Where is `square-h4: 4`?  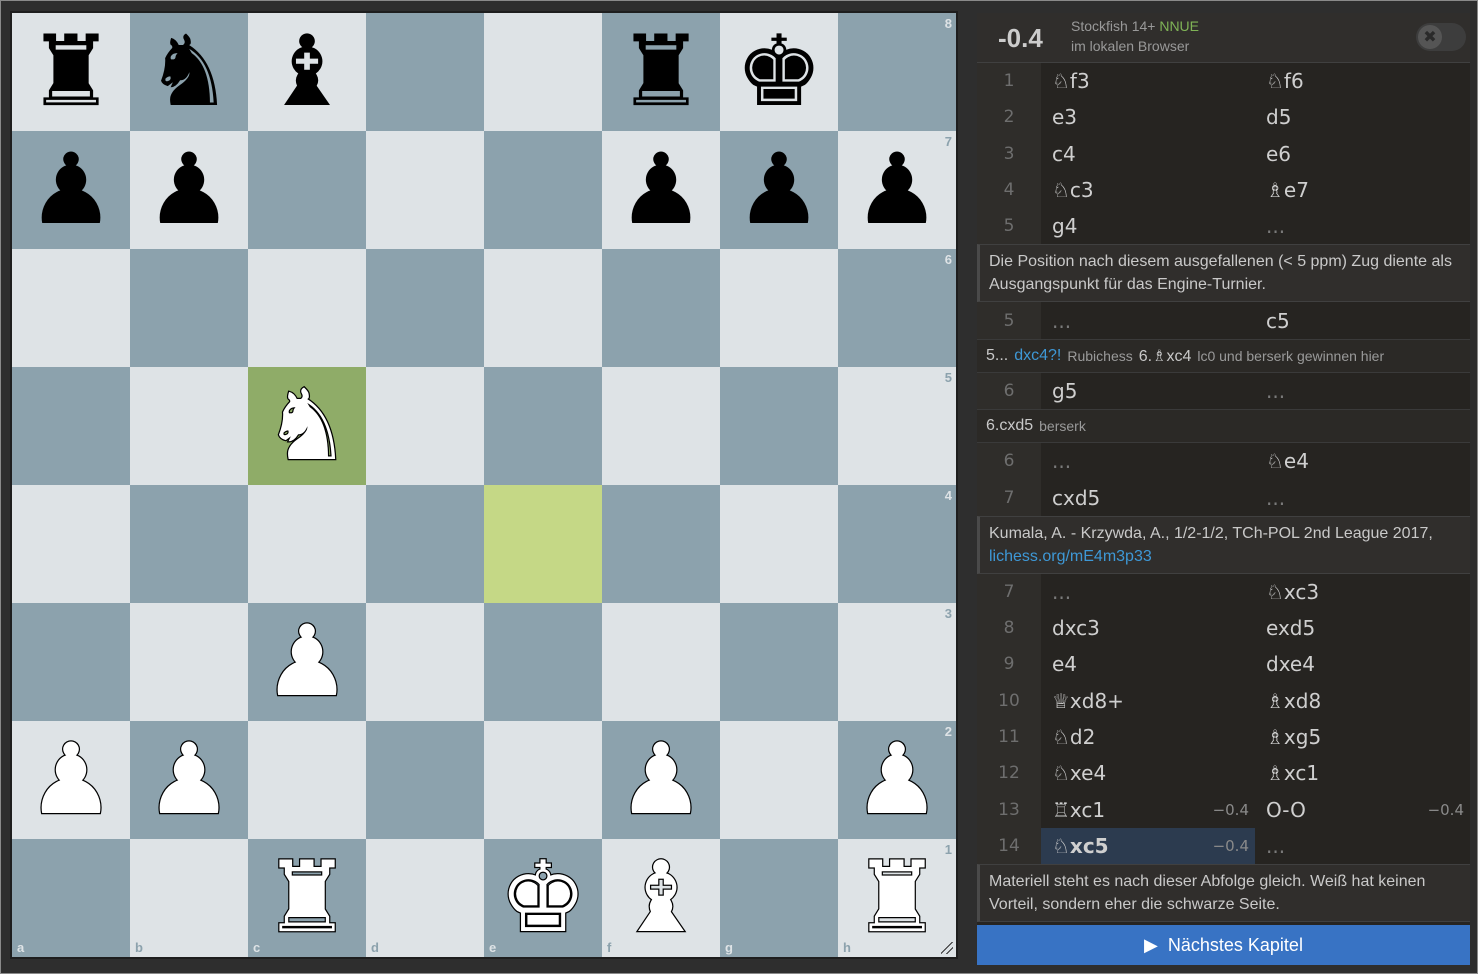
square-h4: 4 is located at coordinates (897, 544).